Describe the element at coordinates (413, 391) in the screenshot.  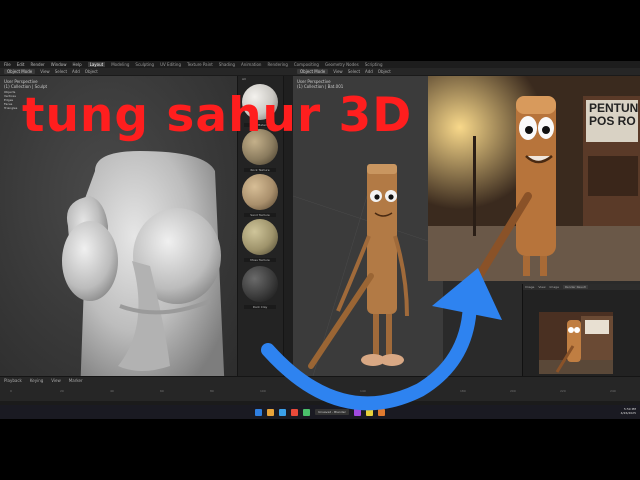
I see `timeline-tick: 160` at that location.